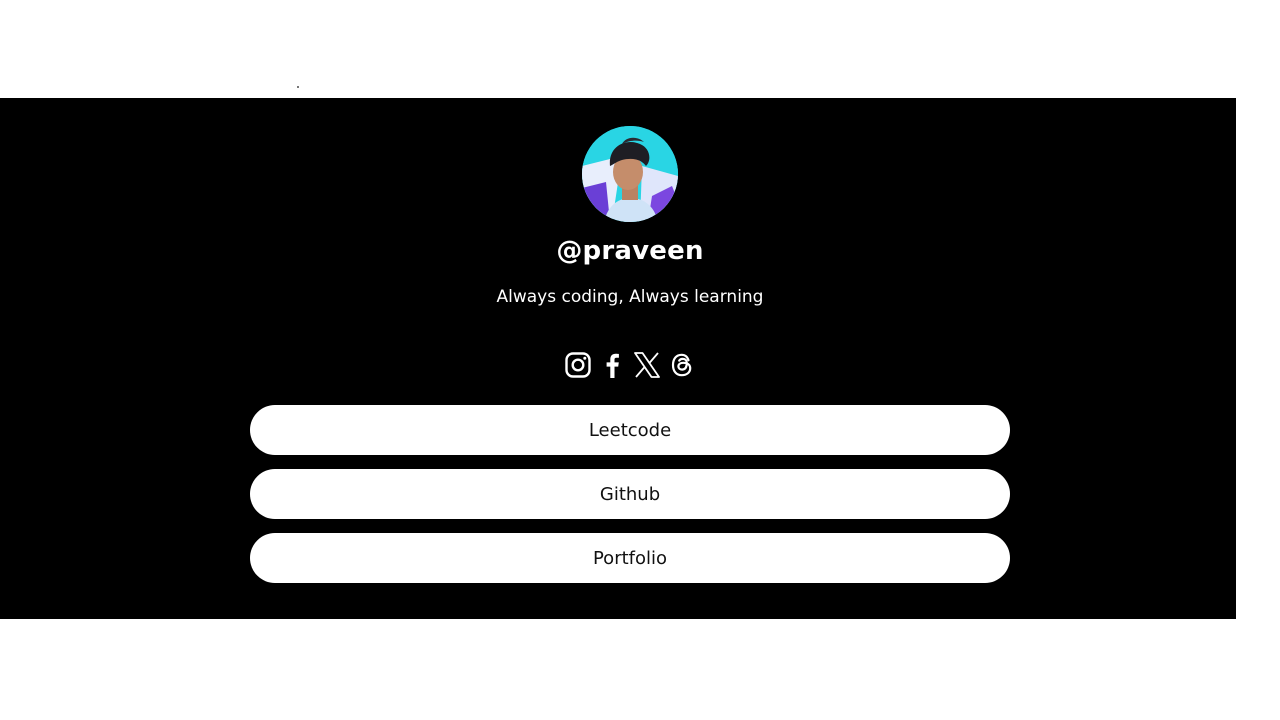  I want to click on avatar, so click(630, 174).